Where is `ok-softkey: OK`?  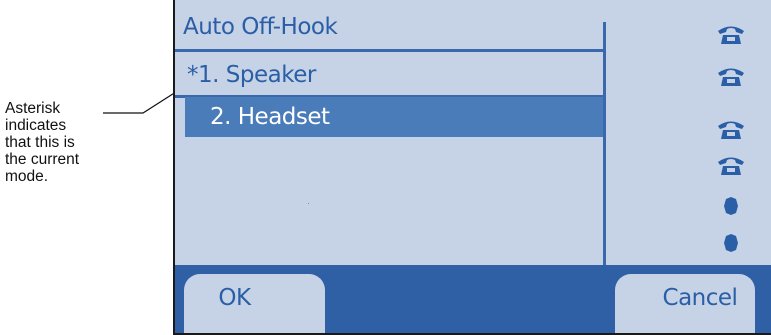 ok-softkey: OK is located at coordinates (254, 303).